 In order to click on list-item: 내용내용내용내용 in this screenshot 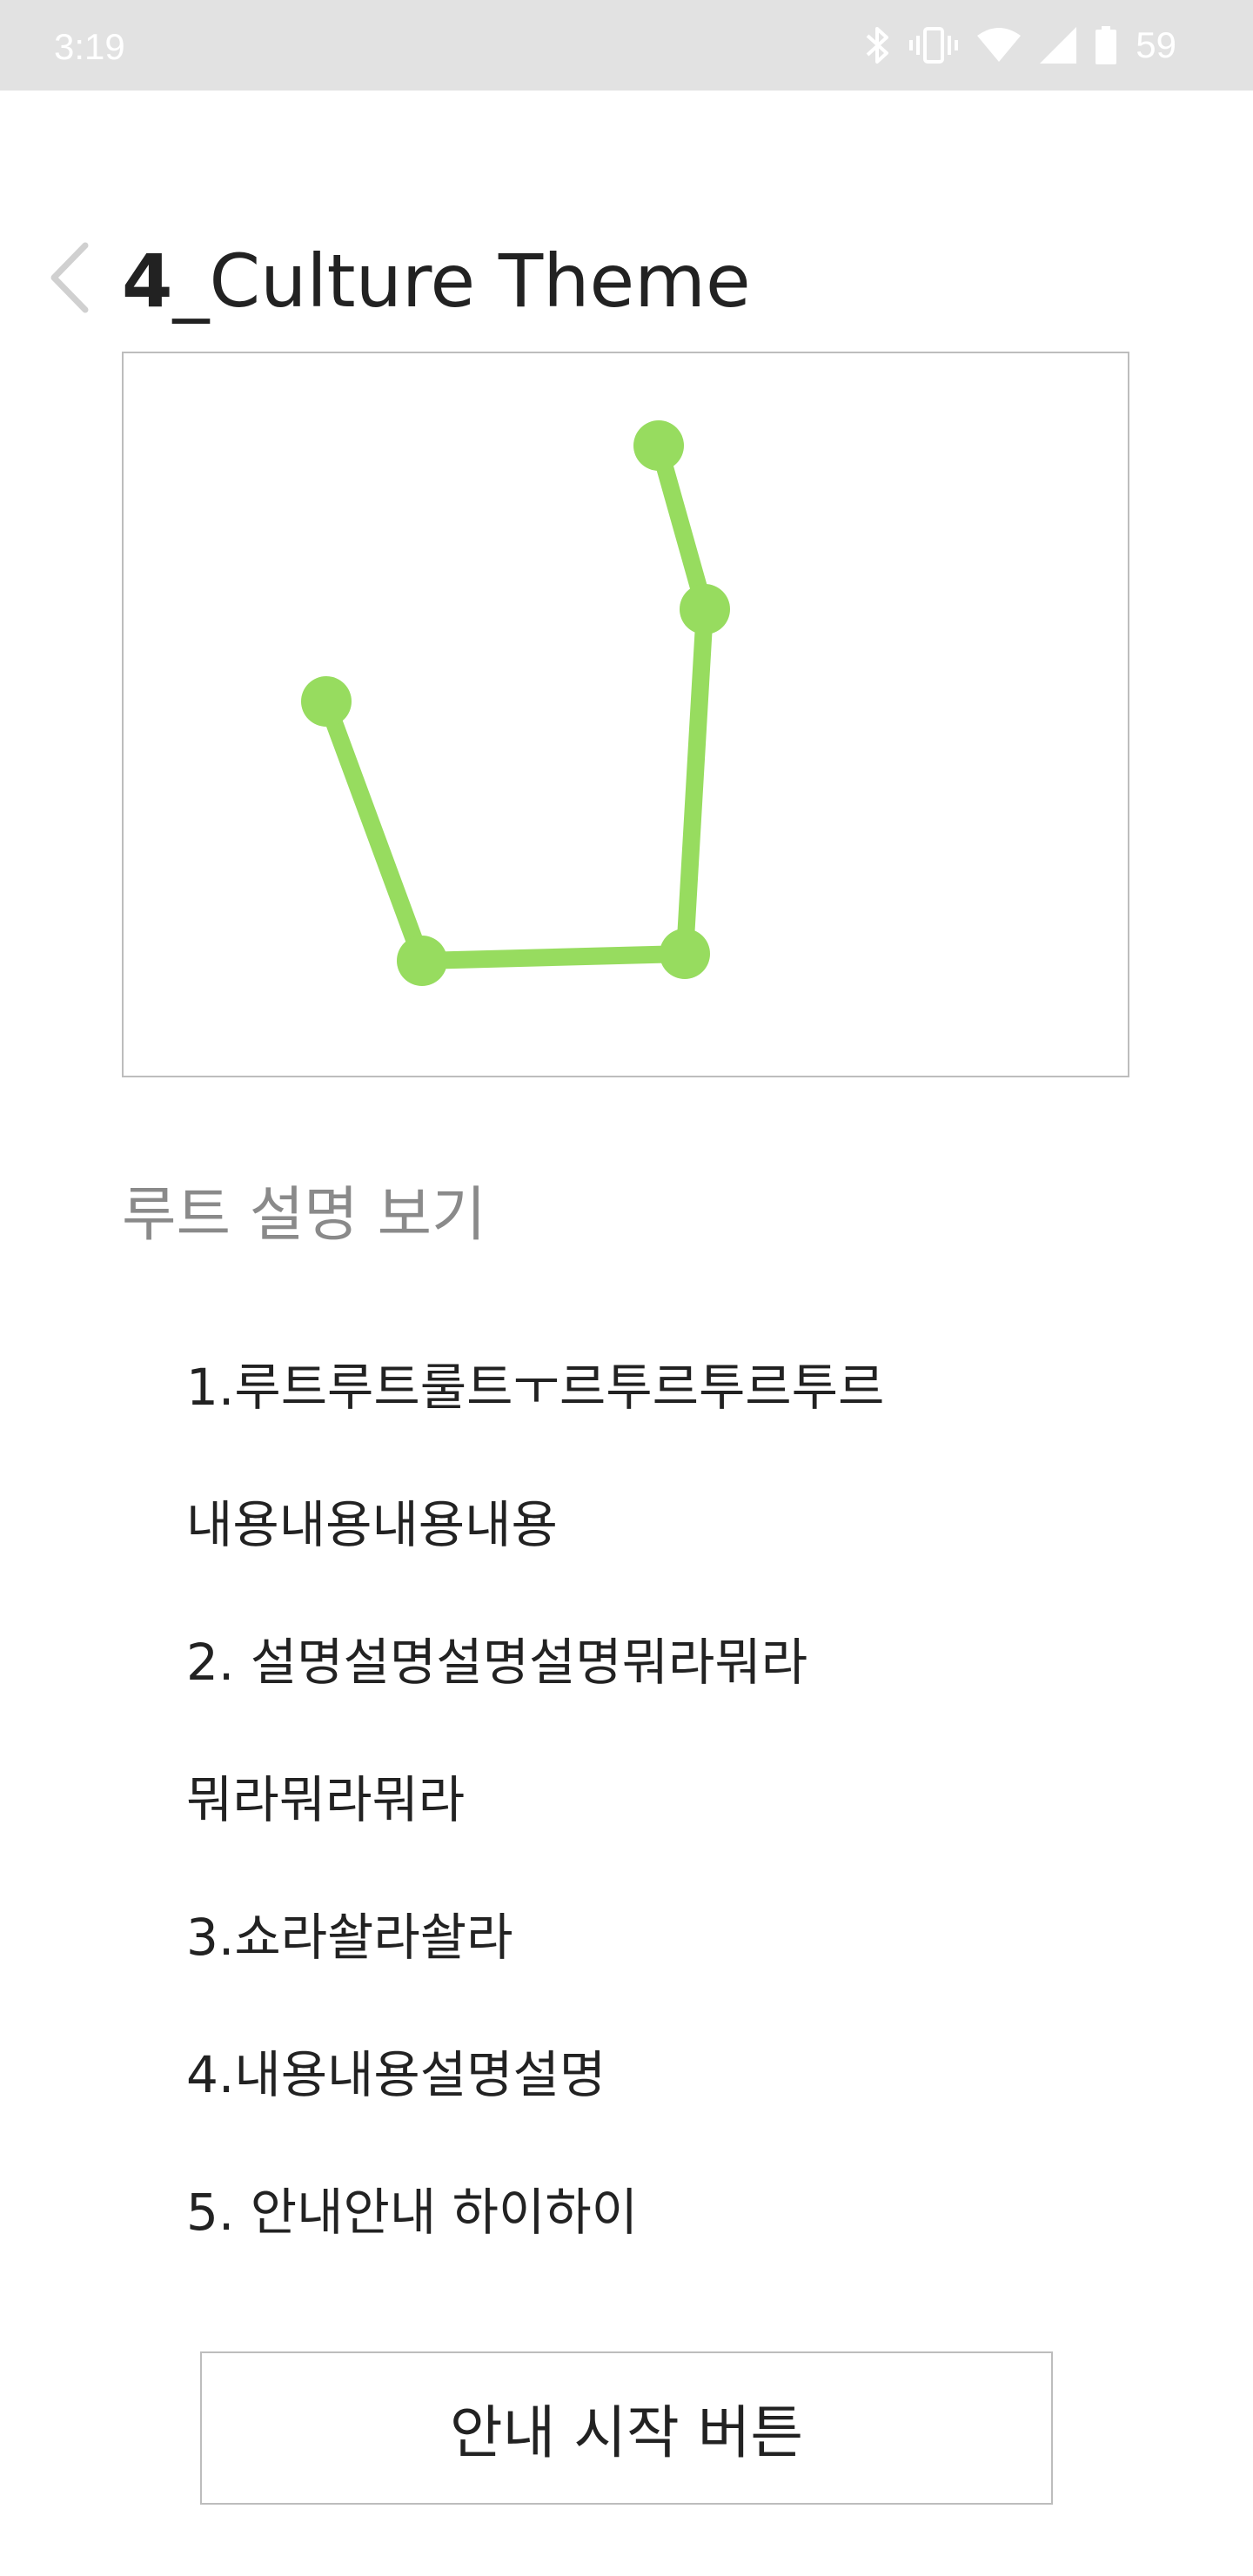, I will do `click(372, 1524)`.